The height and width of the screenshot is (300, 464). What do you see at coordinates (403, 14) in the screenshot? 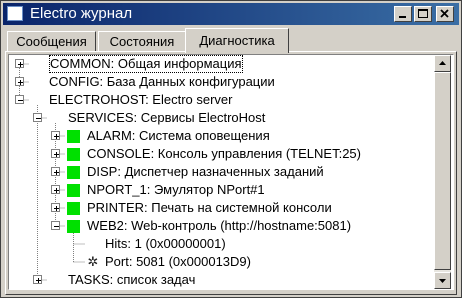
I see `minimize-button` at bounding box center [403, 14].